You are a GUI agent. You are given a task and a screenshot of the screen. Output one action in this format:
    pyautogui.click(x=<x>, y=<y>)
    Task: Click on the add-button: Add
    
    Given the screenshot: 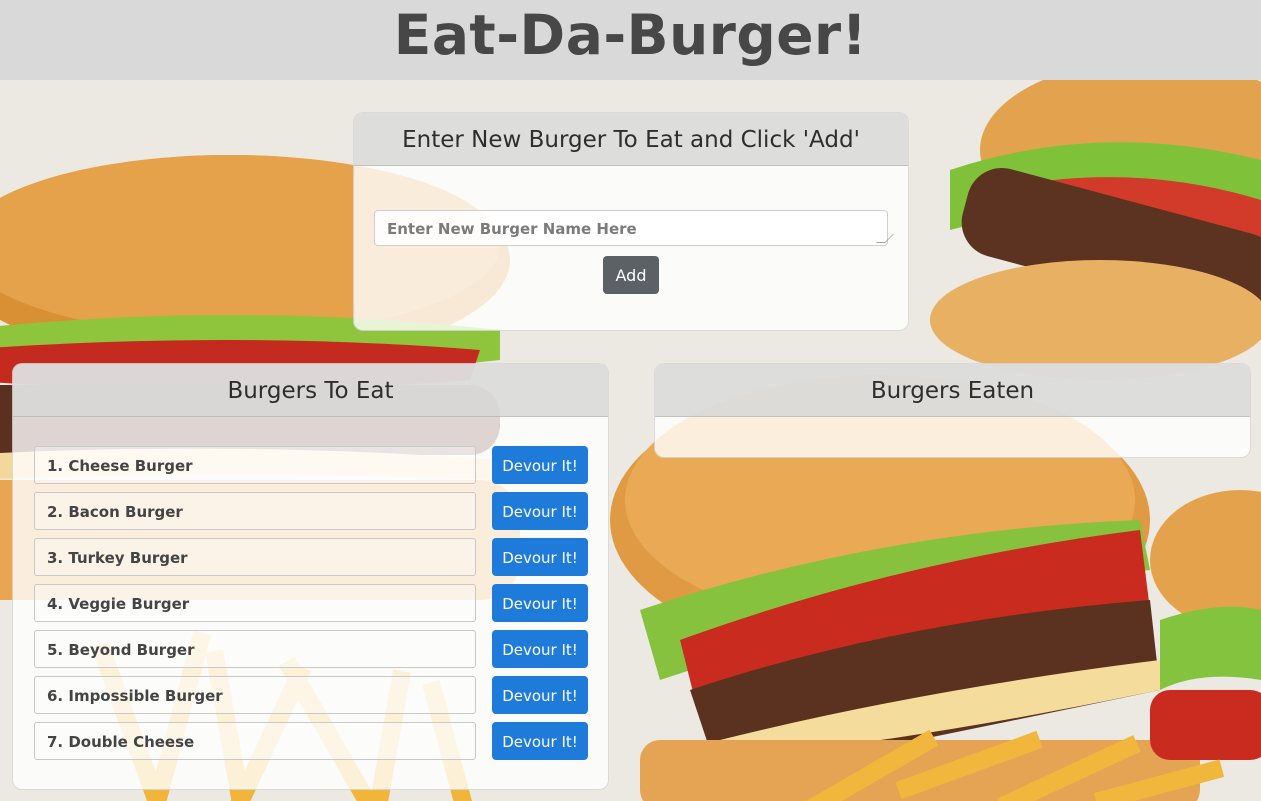 What is the action you would take?
    pyautogui.click(x=631, y=275)
    